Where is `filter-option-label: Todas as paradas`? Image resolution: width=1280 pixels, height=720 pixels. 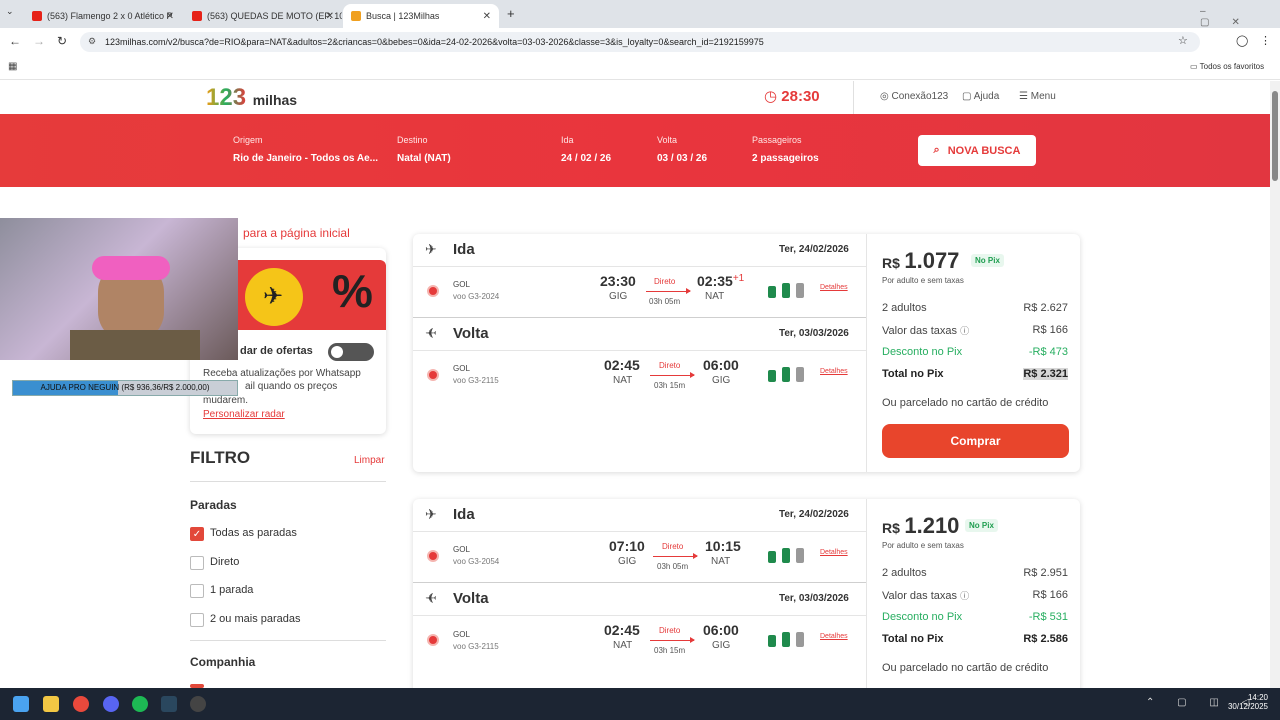 filter-option-label: Todas as paradas is located at coordinates (253, 533).